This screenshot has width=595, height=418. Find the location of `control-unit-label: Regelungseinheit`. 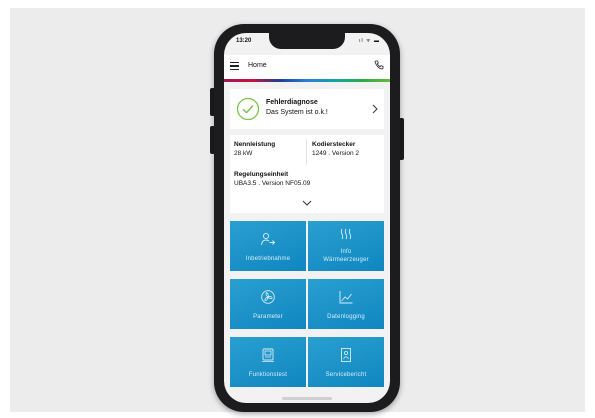

control-unit-label: Regelungseinheit is located at coordinates (261, 174).